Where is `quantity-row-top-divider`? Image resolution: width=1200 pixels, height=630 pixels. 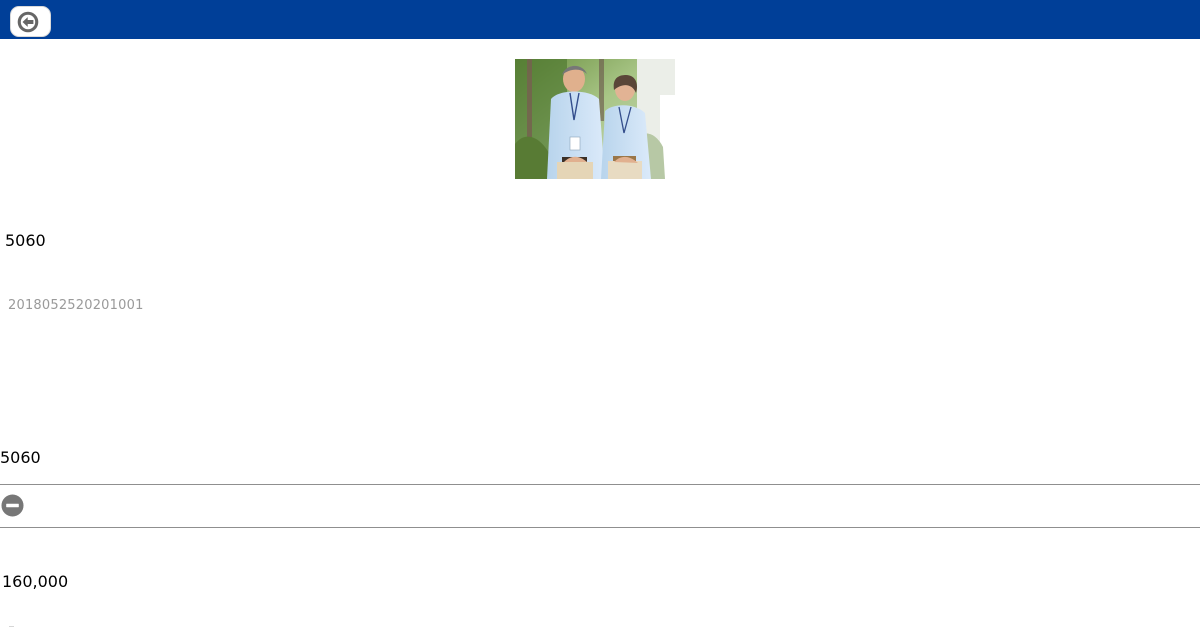
quantity-row-top-divider is located at coordinates (600, 484).